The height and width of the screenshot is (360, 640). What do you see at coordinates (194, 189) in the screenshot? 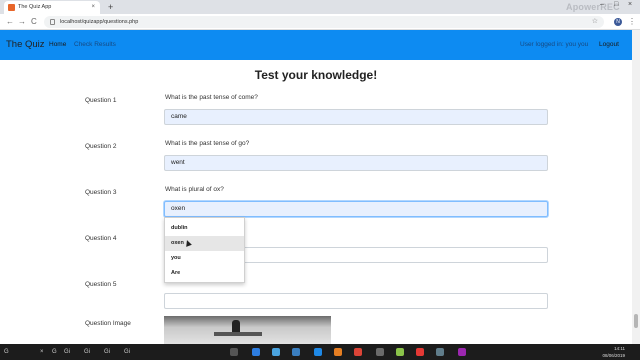
I see `question-3-text: What is plural of ox?` at bounding box center [194, 189].